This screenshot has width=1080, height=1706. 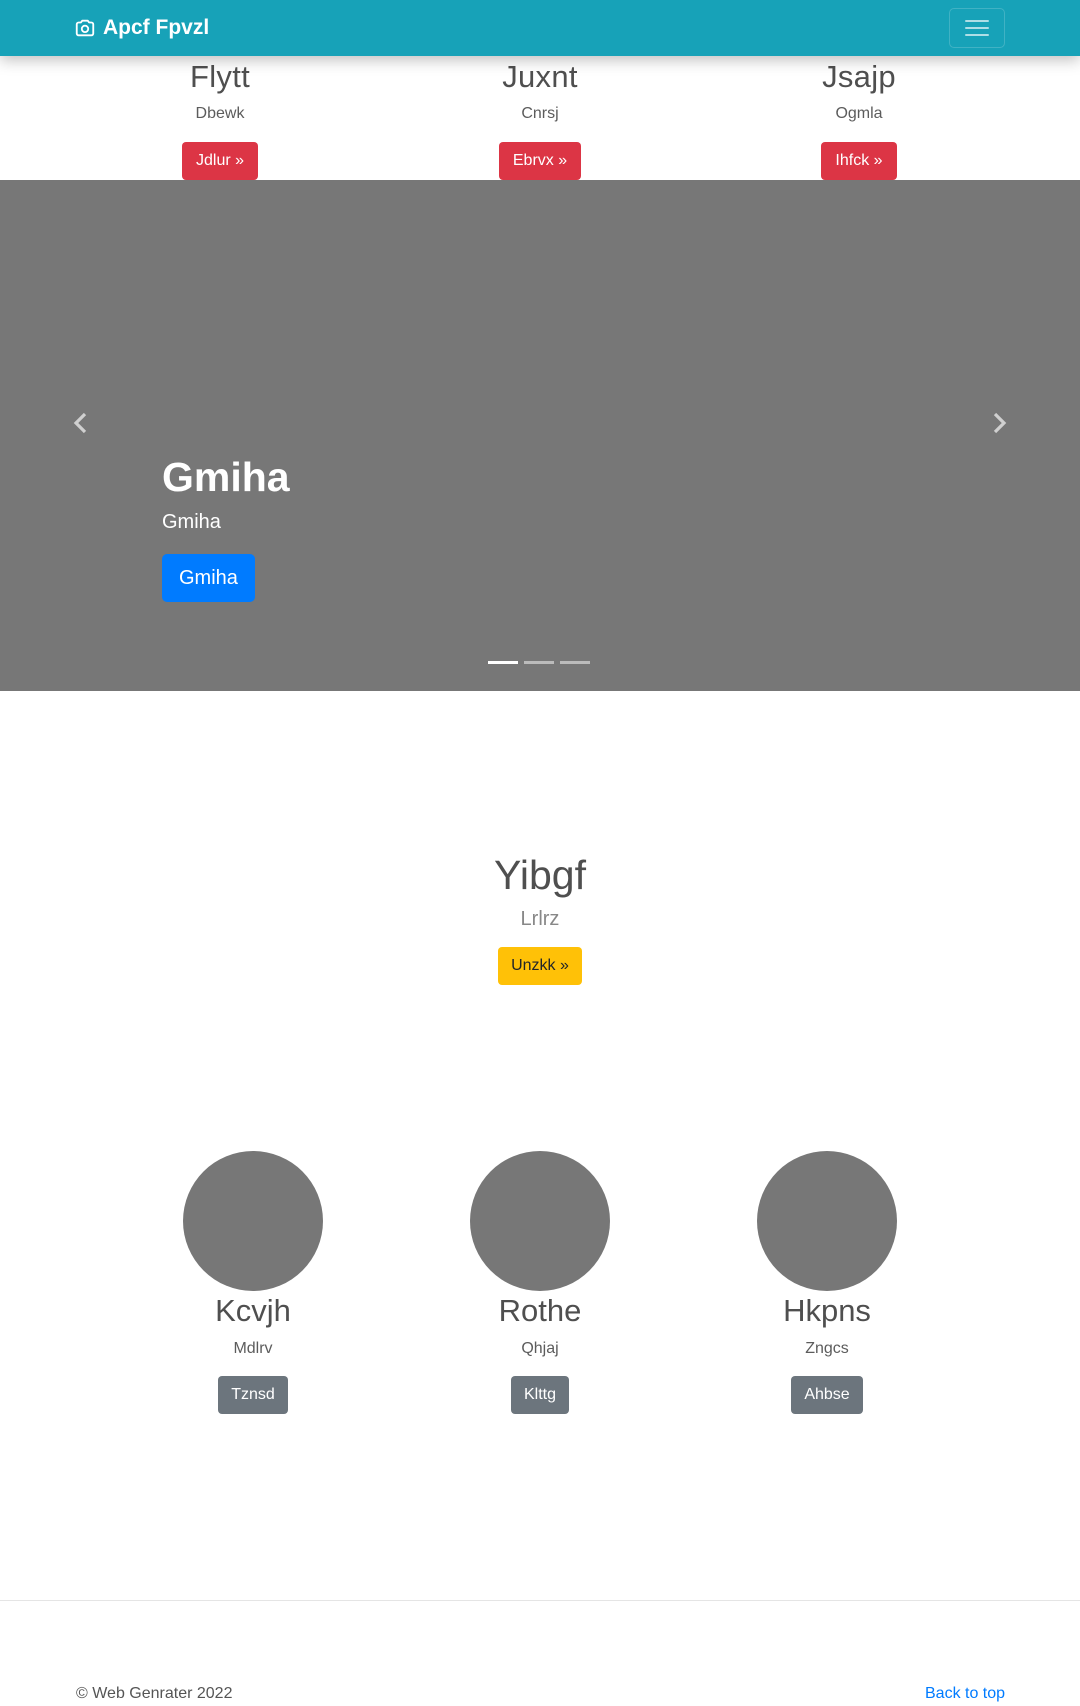 What do you see at coordinates (859, 161) in the screenshot?
I see `feature-button: Ihfck »` at bounding box center [859, 161].